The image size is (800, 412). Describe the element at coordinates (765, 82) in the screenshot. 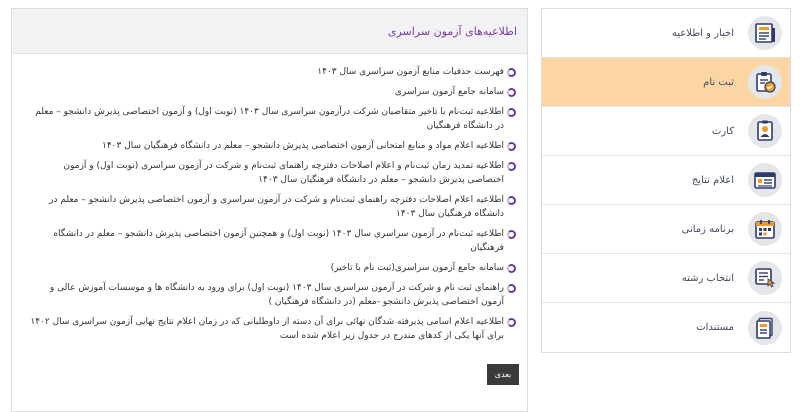

I see `registration-clipboard-icon` at that location.